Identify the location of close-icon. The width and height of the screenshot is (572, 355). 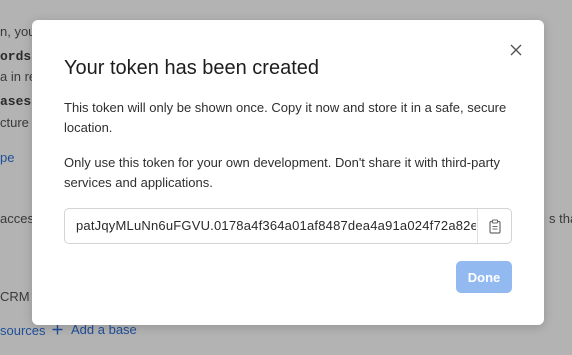
(516, 50).